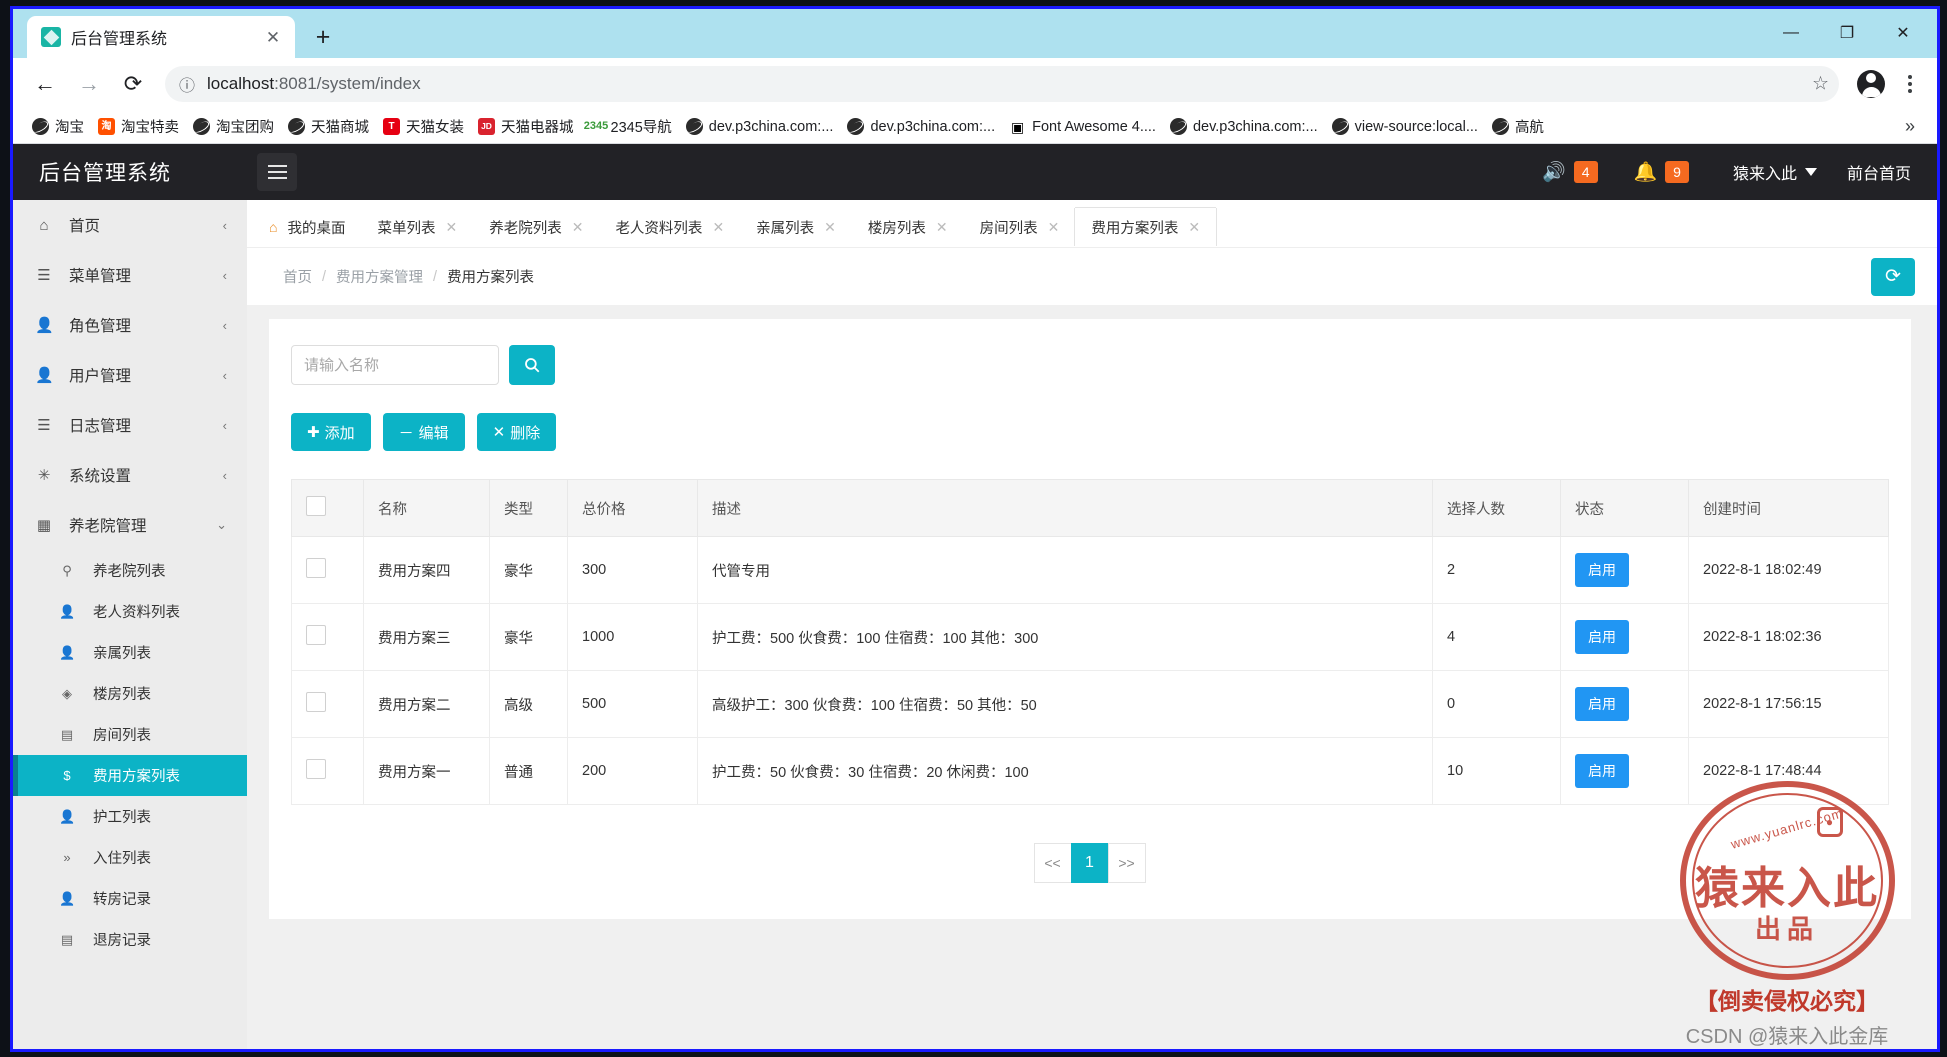  I want to click on tab-building-list: 楼房列表 ✕, so click(908, 227).